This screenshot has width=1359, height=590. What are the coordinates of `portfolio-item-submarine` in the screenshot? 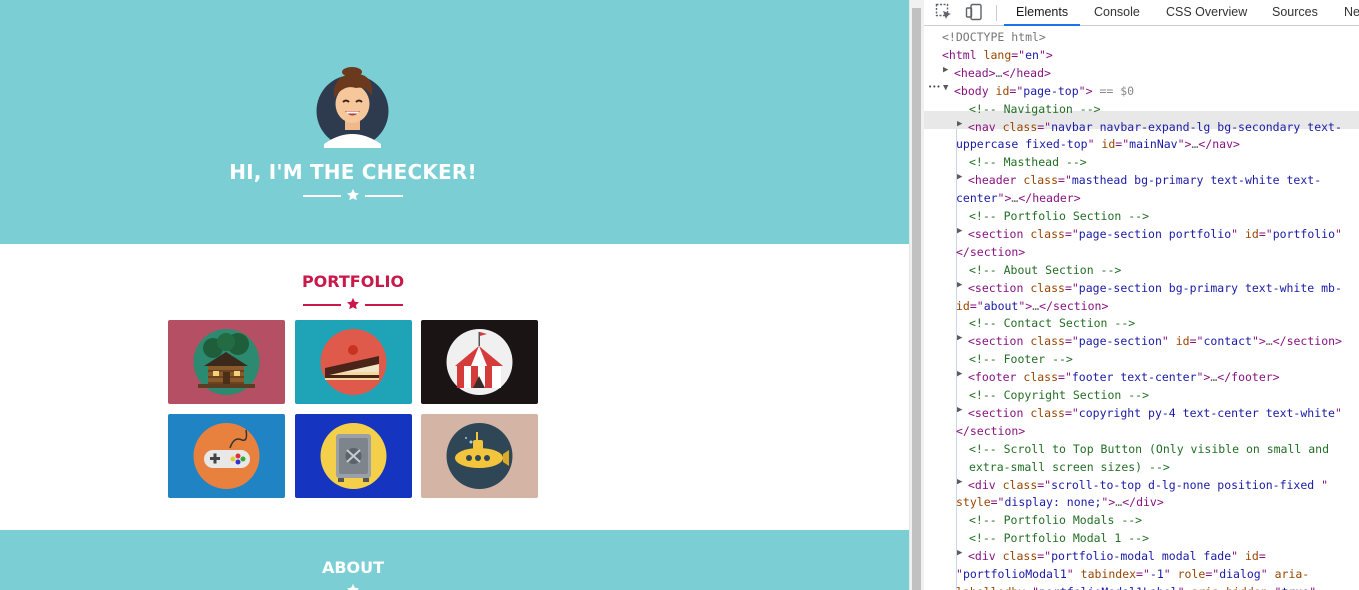 It's located at (479, 456).